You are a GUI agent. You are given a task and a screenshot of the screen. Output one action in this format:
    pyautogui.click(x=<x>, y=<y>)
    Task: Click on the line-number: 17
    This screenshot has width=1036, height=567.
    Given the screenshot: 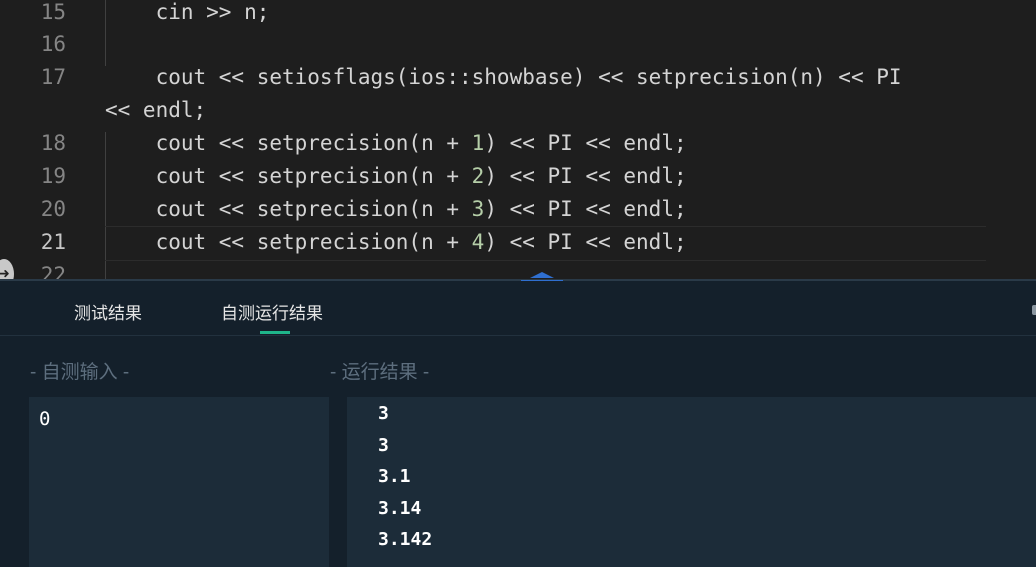 What is the action you would take?
    pyautogui.click(x=53, y=77)
    